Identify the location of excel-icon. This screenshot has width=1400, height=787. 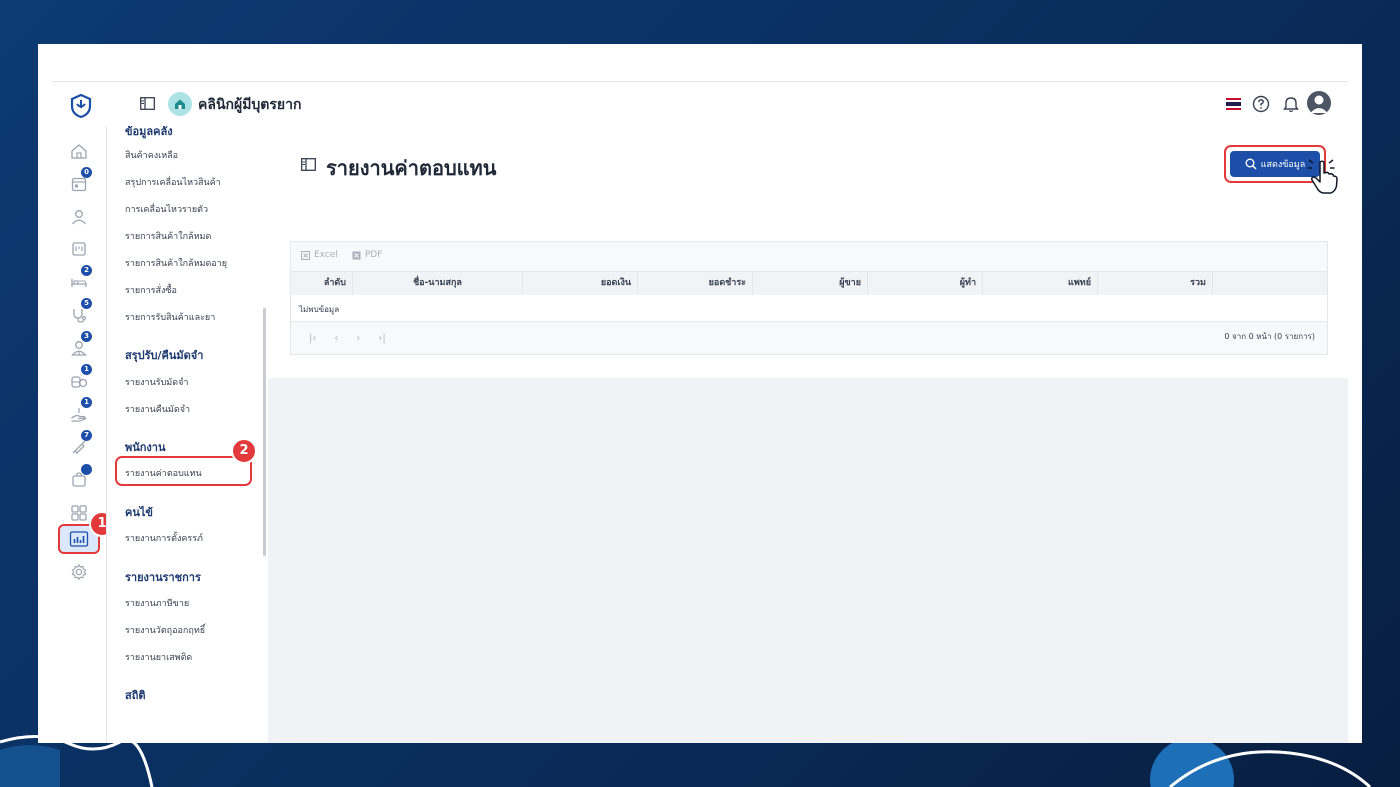
(305, 255).